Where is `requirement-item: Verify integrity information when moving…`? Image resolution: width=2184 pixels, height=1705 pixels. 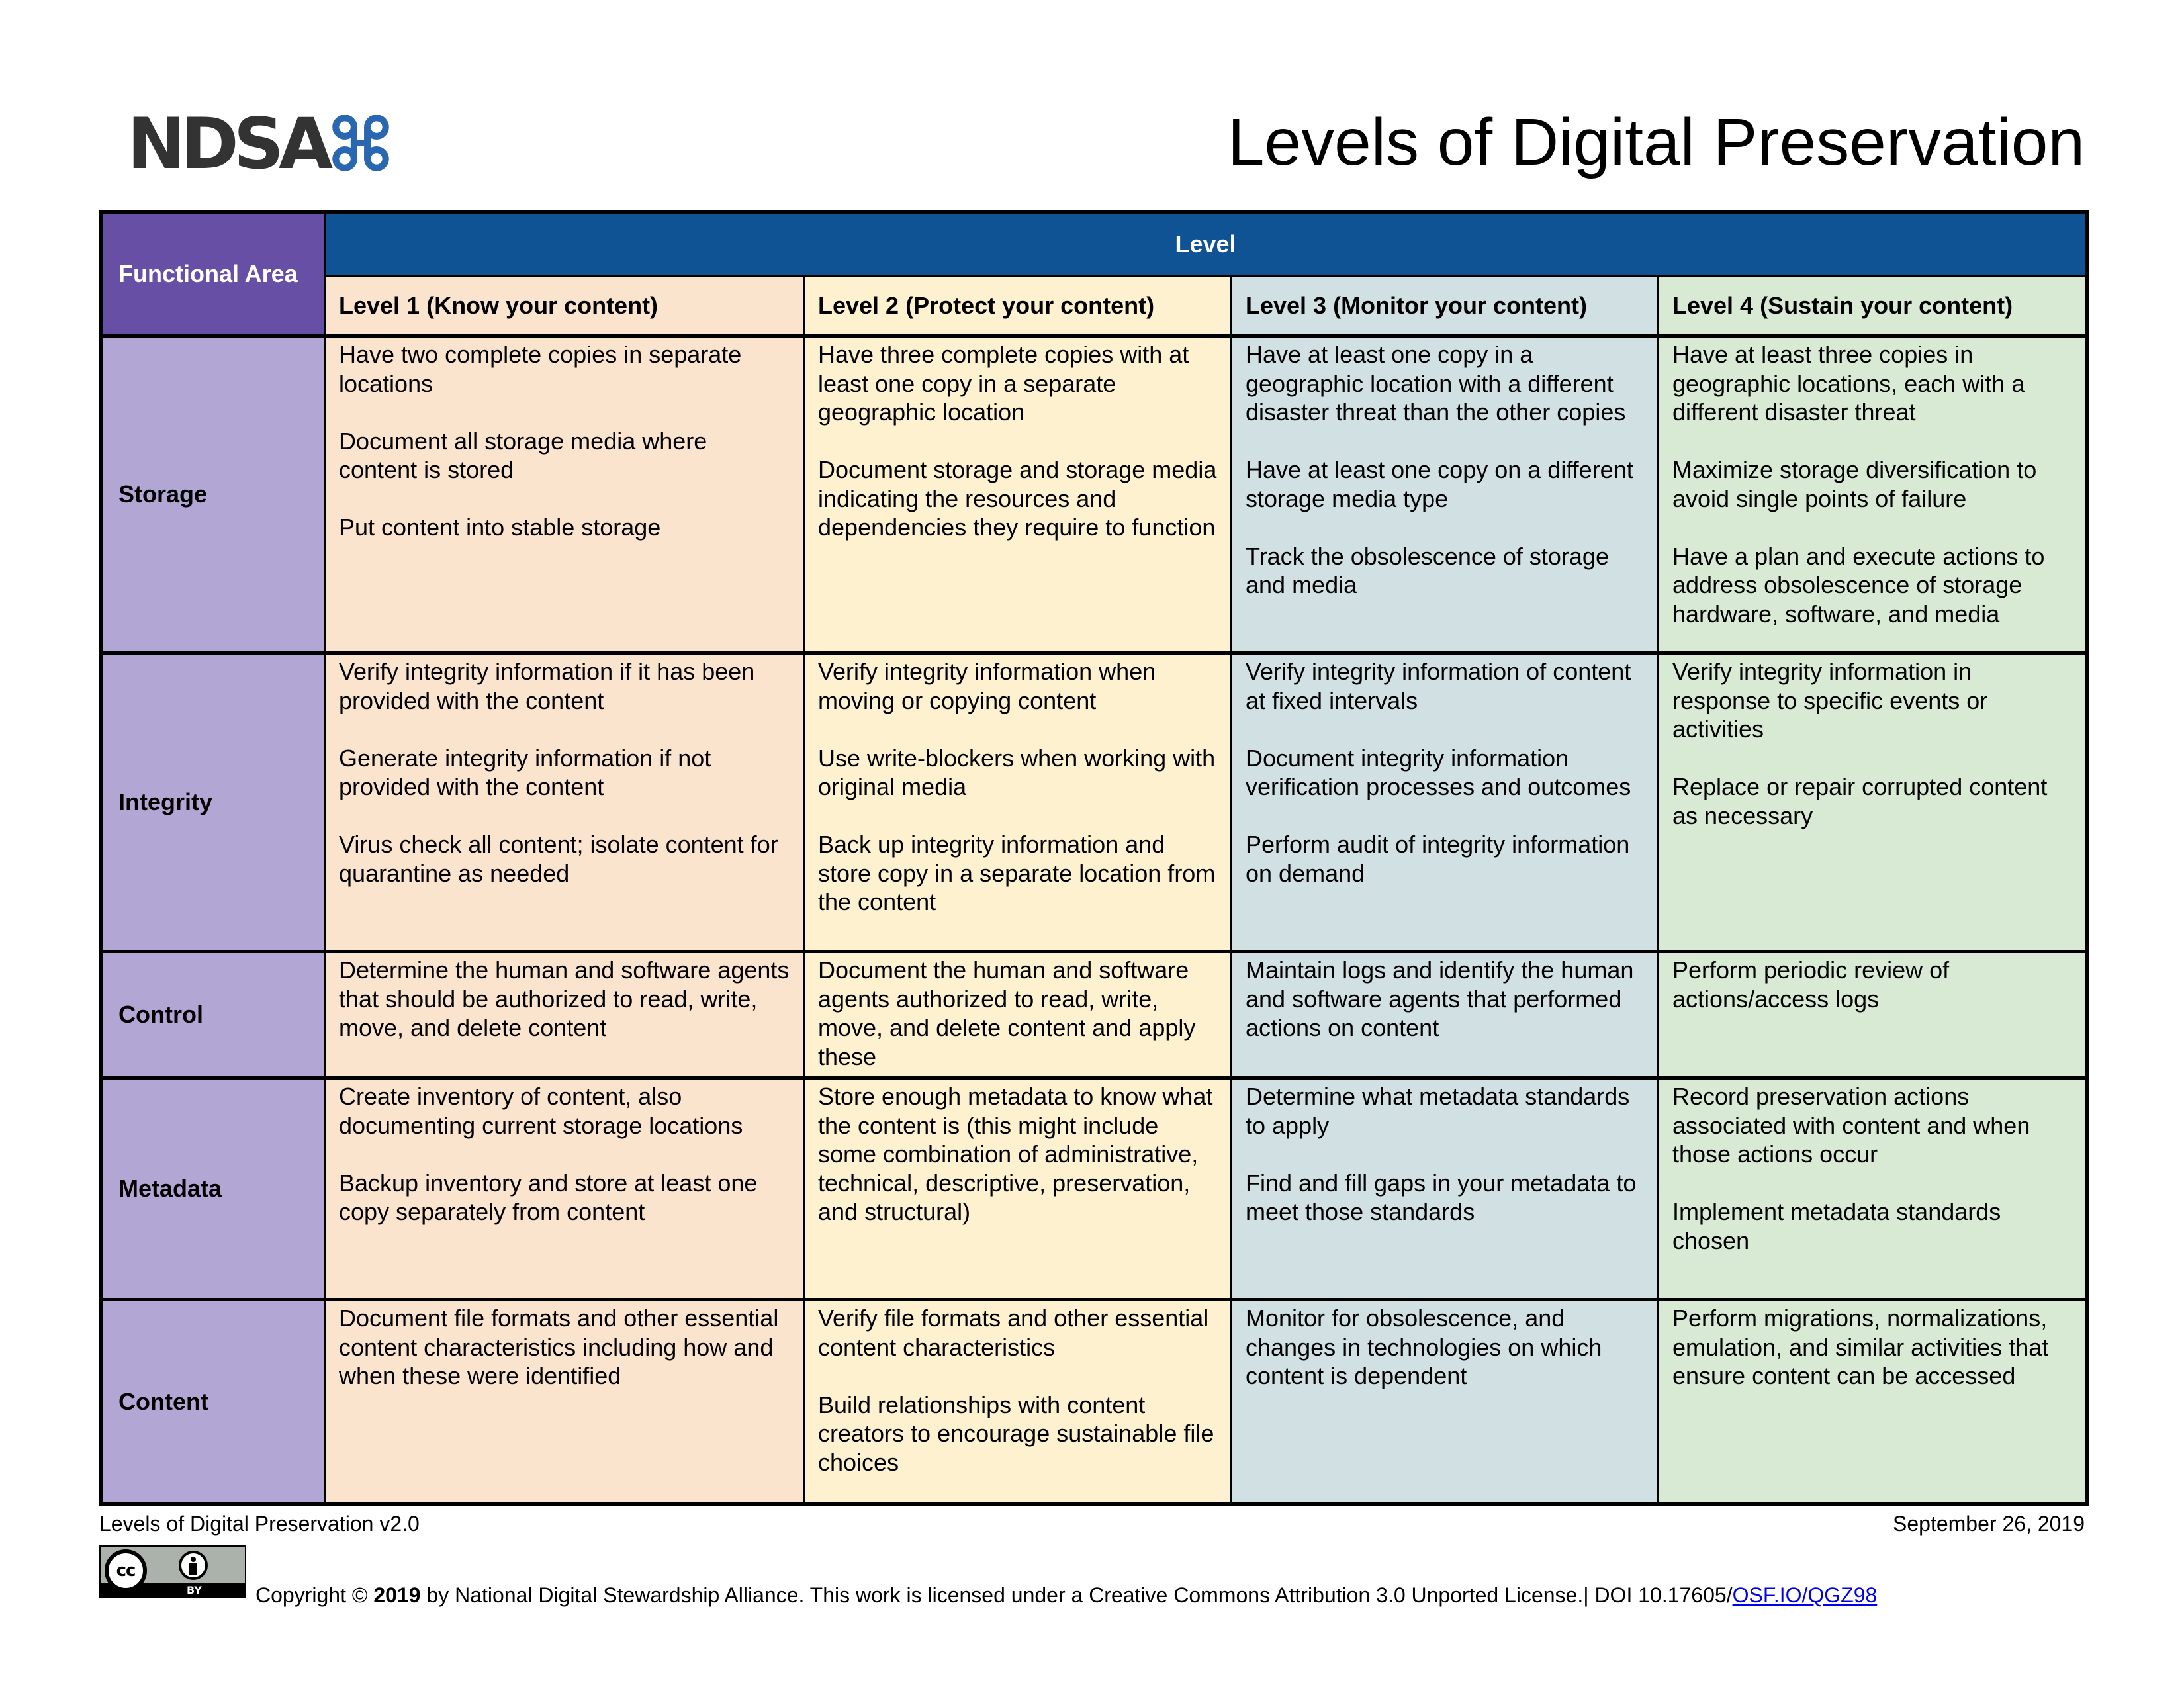 requirement-item: Verify integrity information when moving… is located at coordinates (987, 686).